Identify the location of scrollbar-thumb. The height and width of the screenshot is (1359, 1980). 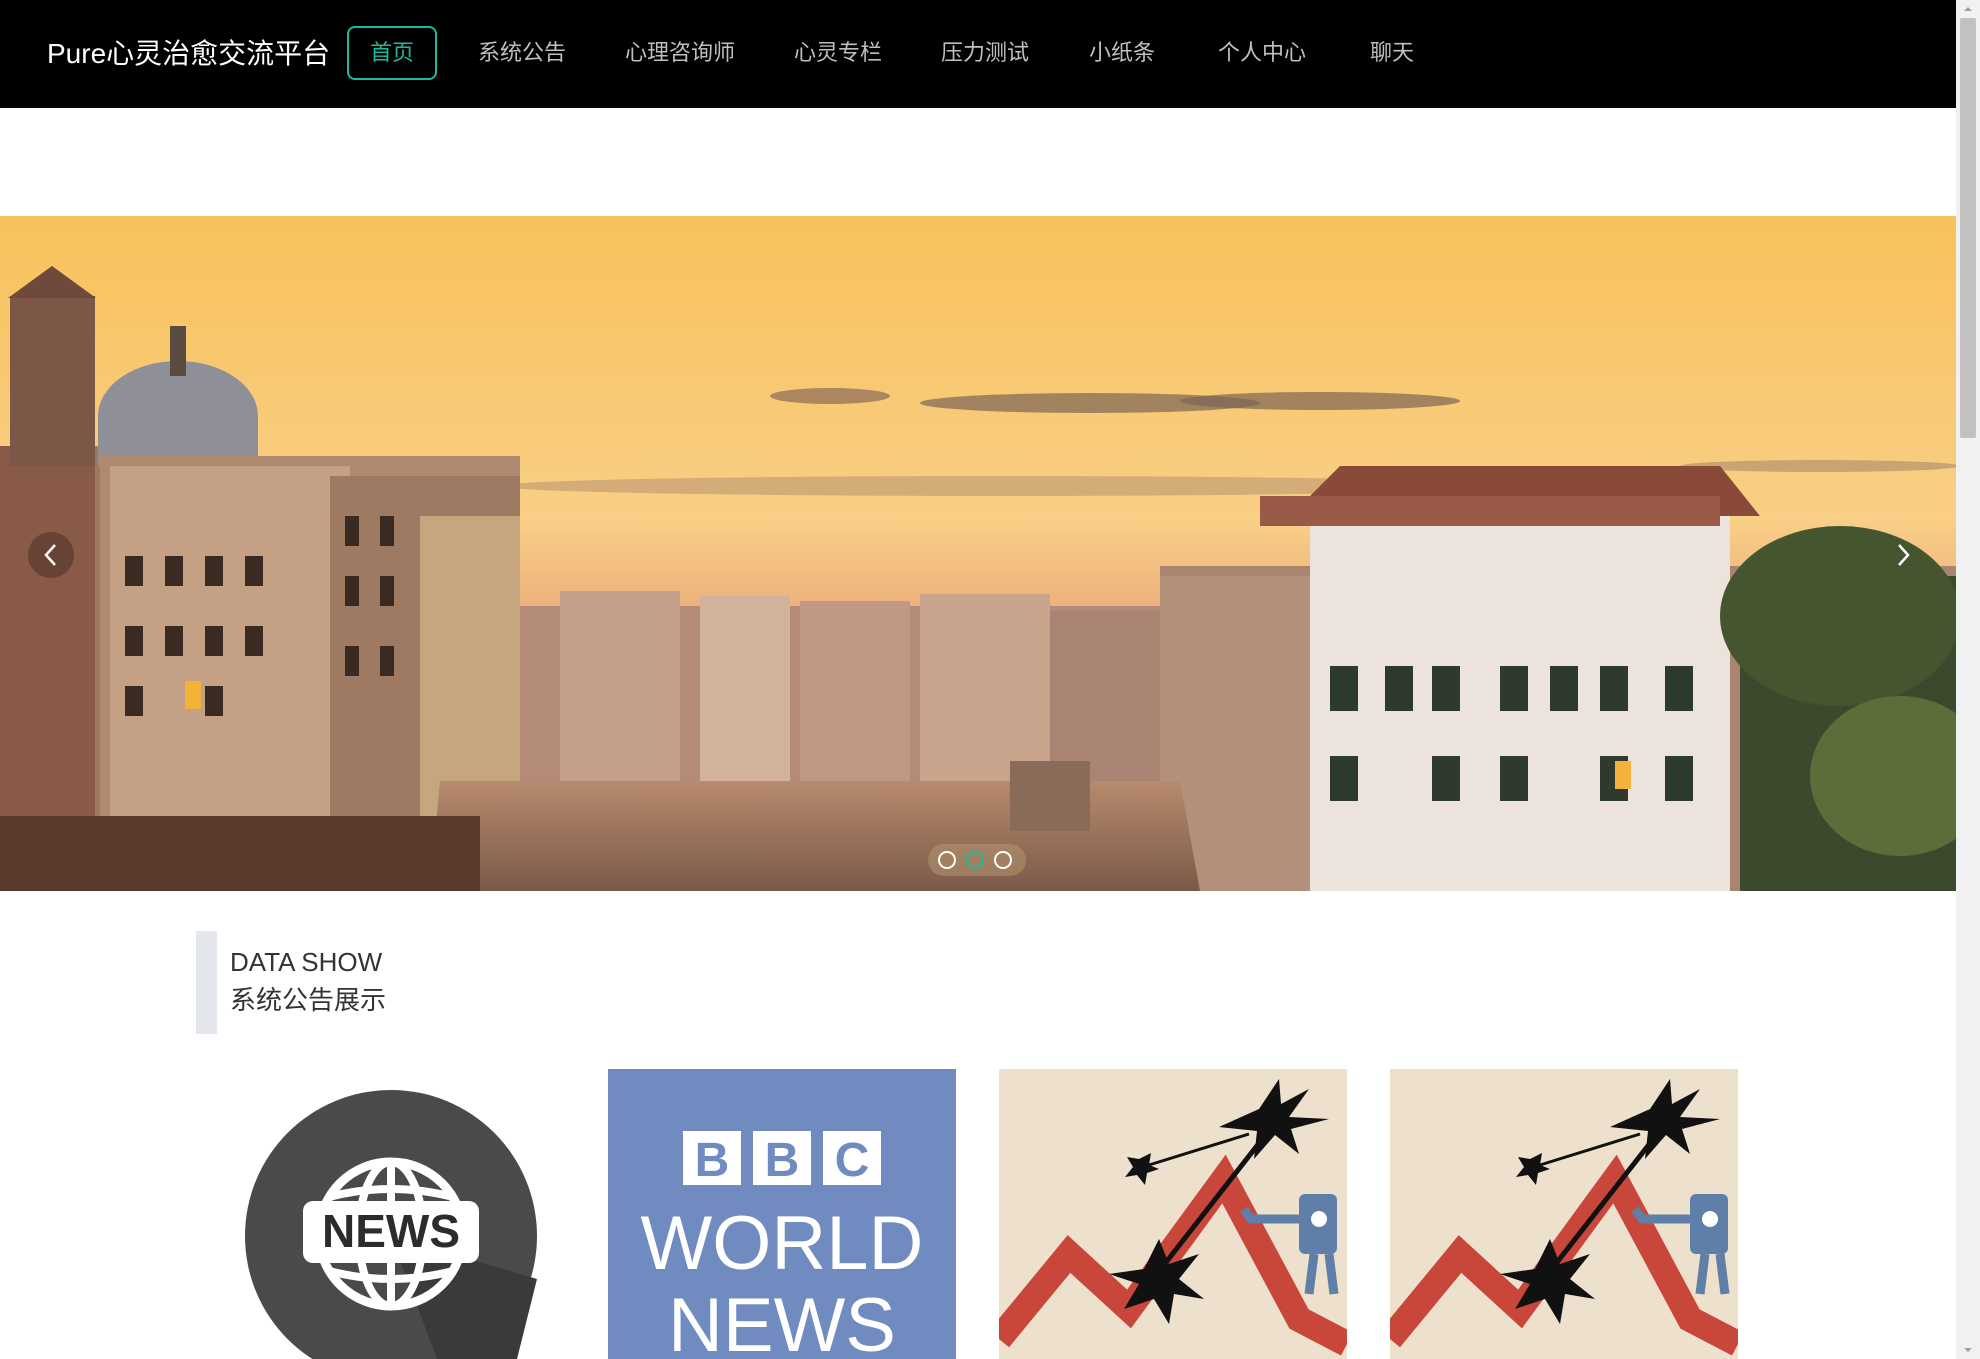
(1968, 228).